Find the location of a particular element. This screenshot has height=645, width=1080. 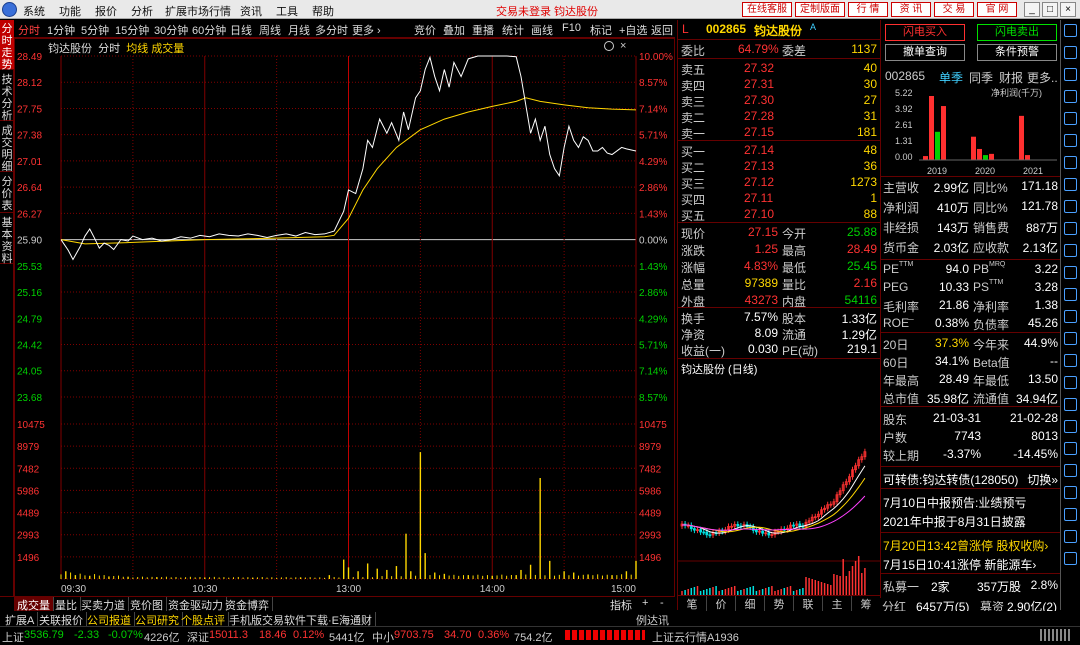

menu-quote: 报价 is located at coordinates (106, 11).